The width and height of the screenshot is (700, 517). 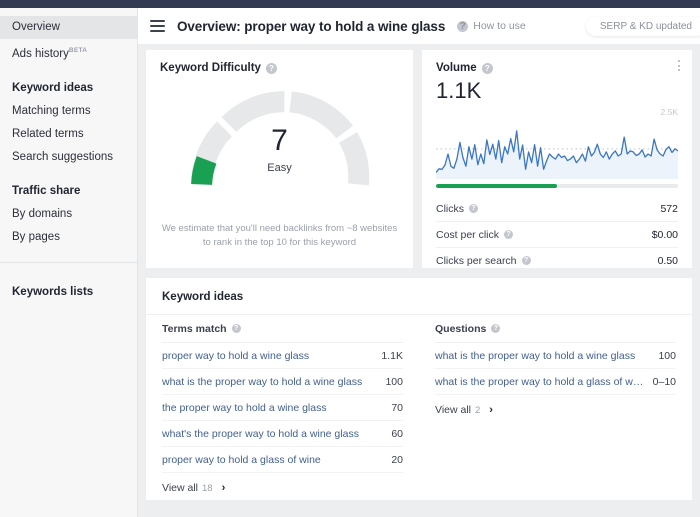 I want to click on keyword-row: proper way to hold a wine glass 1.1K, so click(x=282, y=356).